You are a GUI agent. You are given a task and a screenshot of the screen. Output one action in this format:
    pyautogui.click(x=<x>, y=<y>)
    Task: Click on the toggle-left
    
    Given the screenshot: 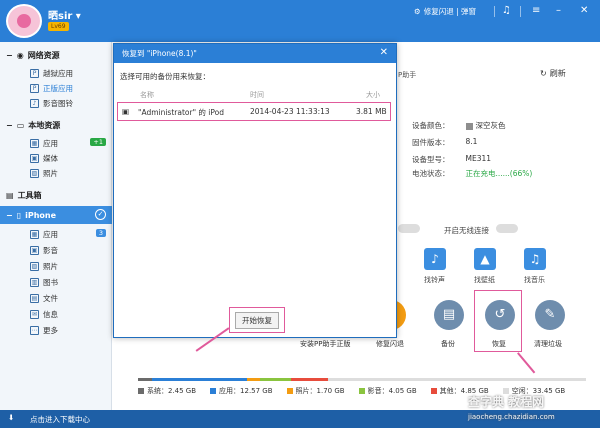 What is the action you would take?
    pyautogui.click(x=409, y=228)
    